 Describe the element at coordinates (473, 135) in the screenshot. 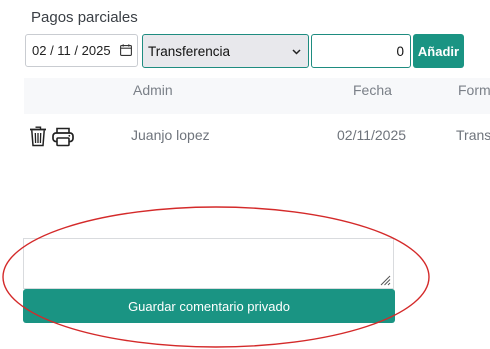

I see `row-forma: Trans` at that location.